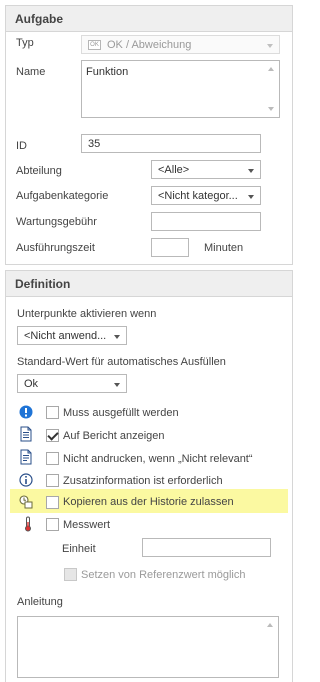 The width and height of the screenshot is (320, 682). Describe the element at coordinates (79, 549) in the screenshot. I see `einheit-label: Einheit` at that location.